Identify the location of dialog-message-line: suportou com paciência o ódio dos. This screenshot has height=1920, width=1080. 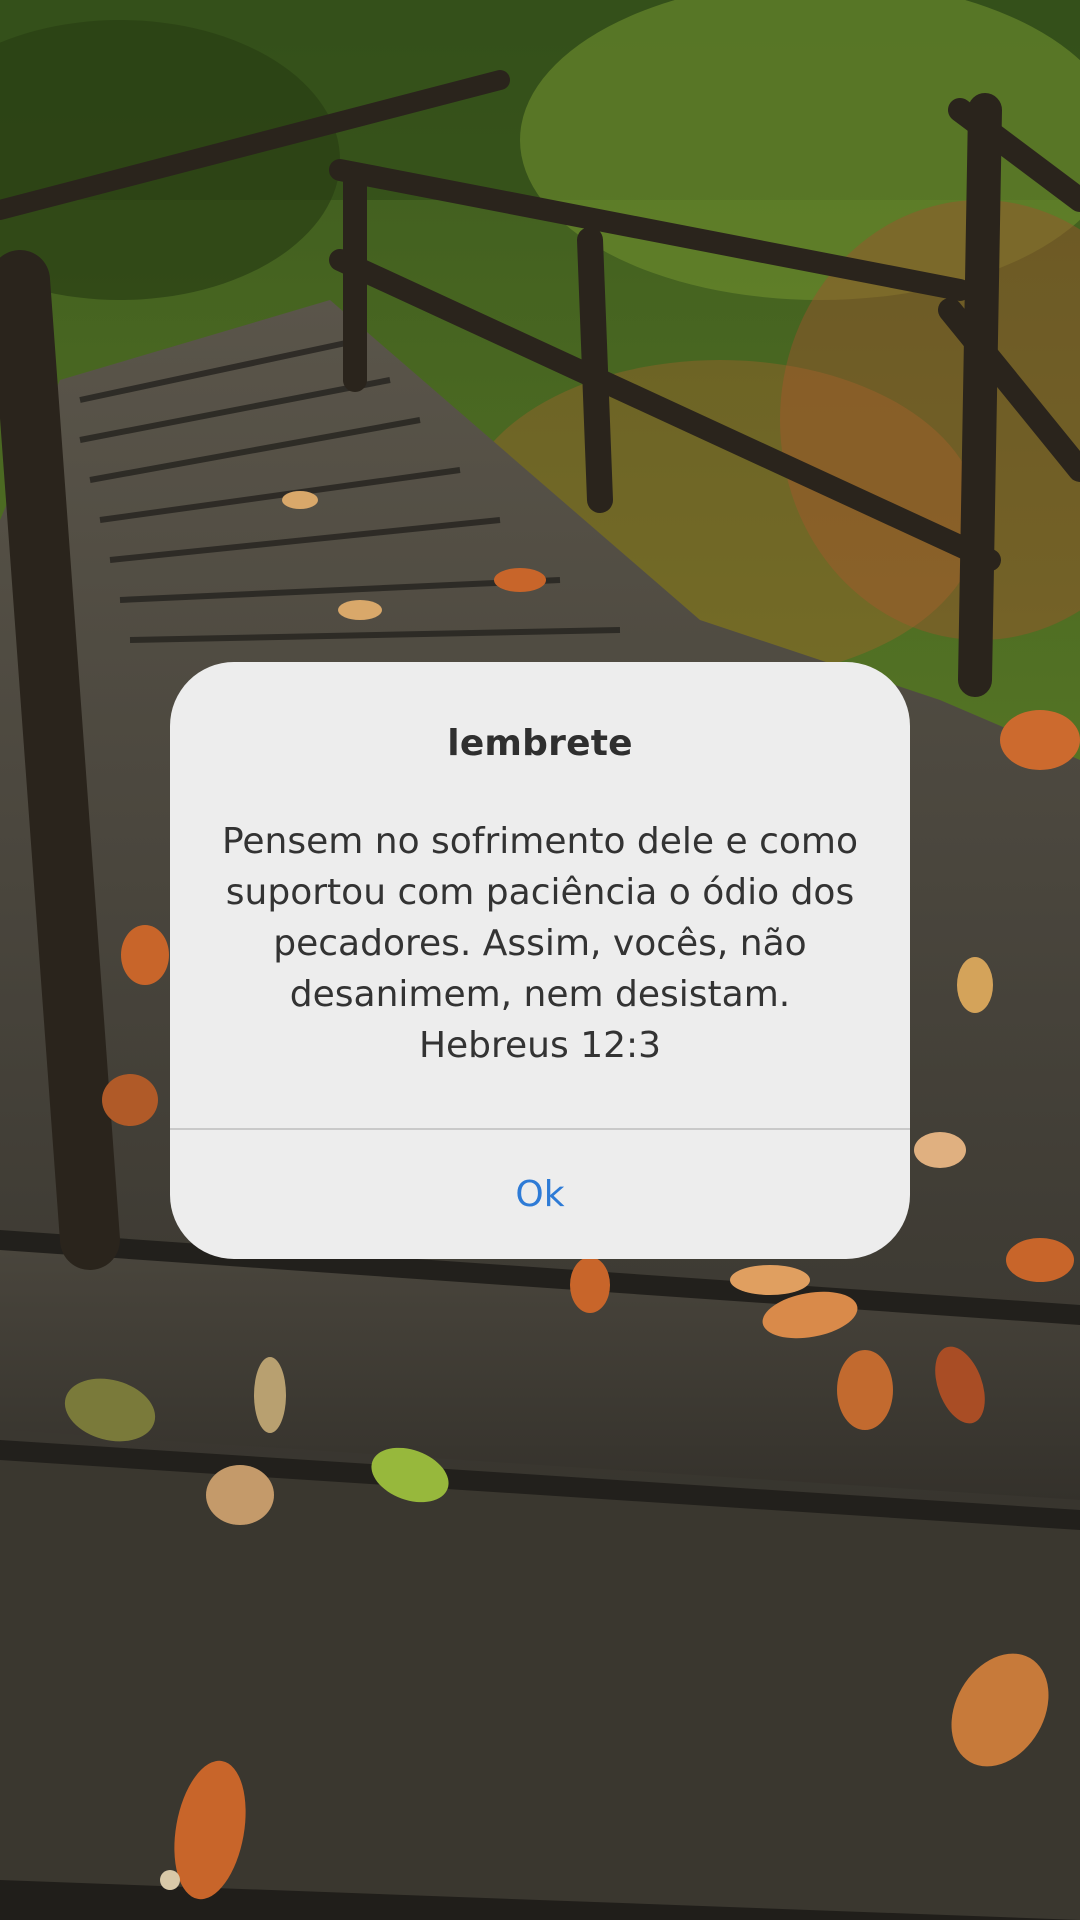
(540, 892).